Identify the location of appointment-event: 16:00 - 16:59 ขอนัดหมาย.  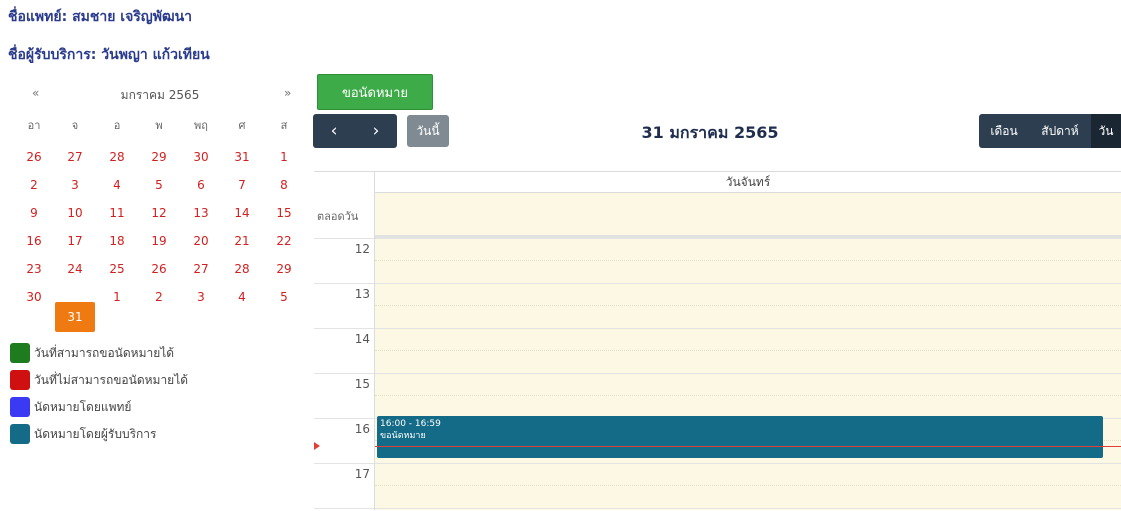
(740, 437).